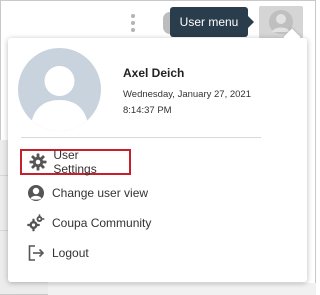  What do you see at coordinates (147, 110) in the screenshot?
I see `login-time: 8:14:37 PM` at bounding box center [147, 110].